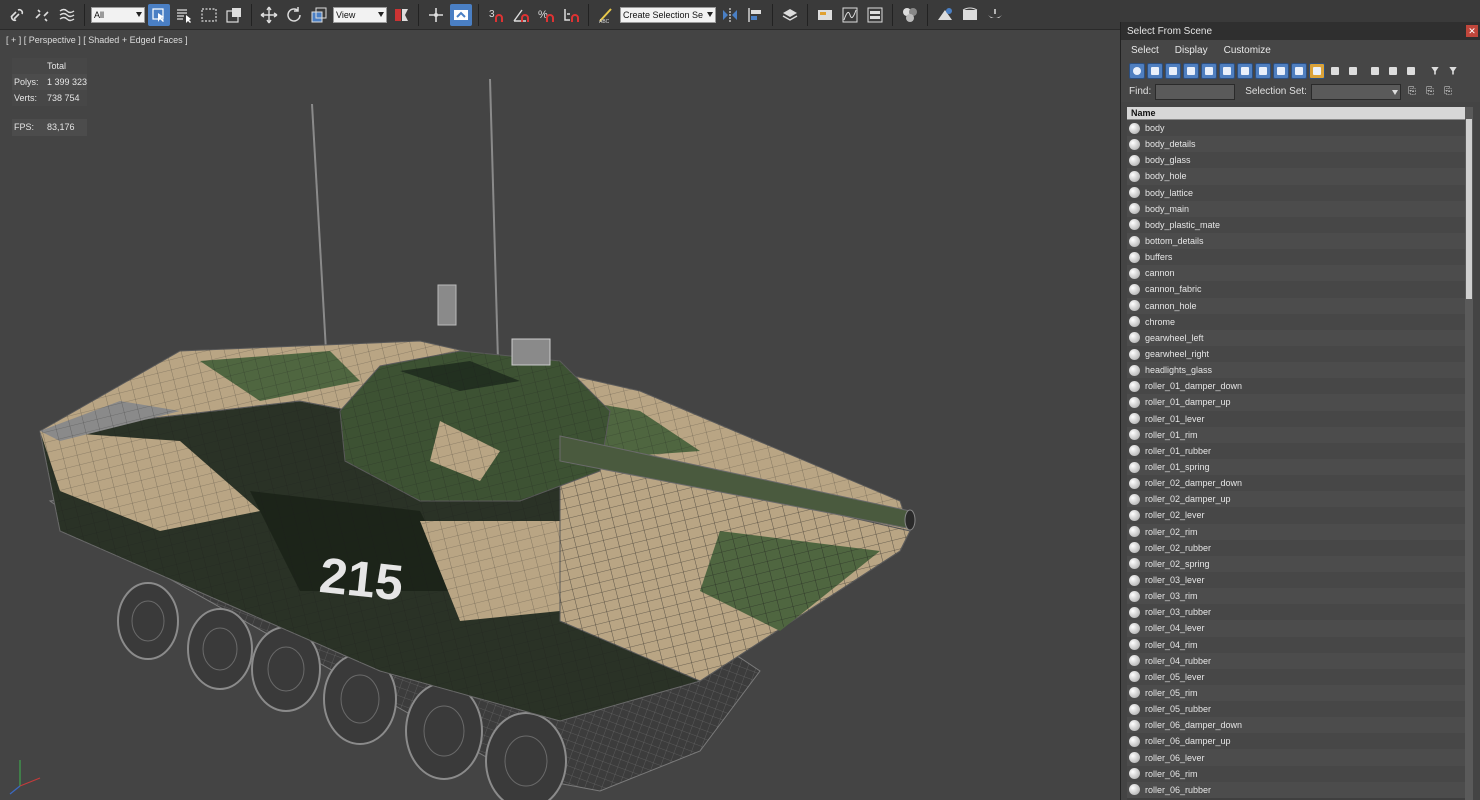 The height and width of the screenshot is (800, 1480). What do you see at coordinates (118, 14) in the screenshot?
I see `selection-filter-dropdown: All` at bounding box center [118, 14].